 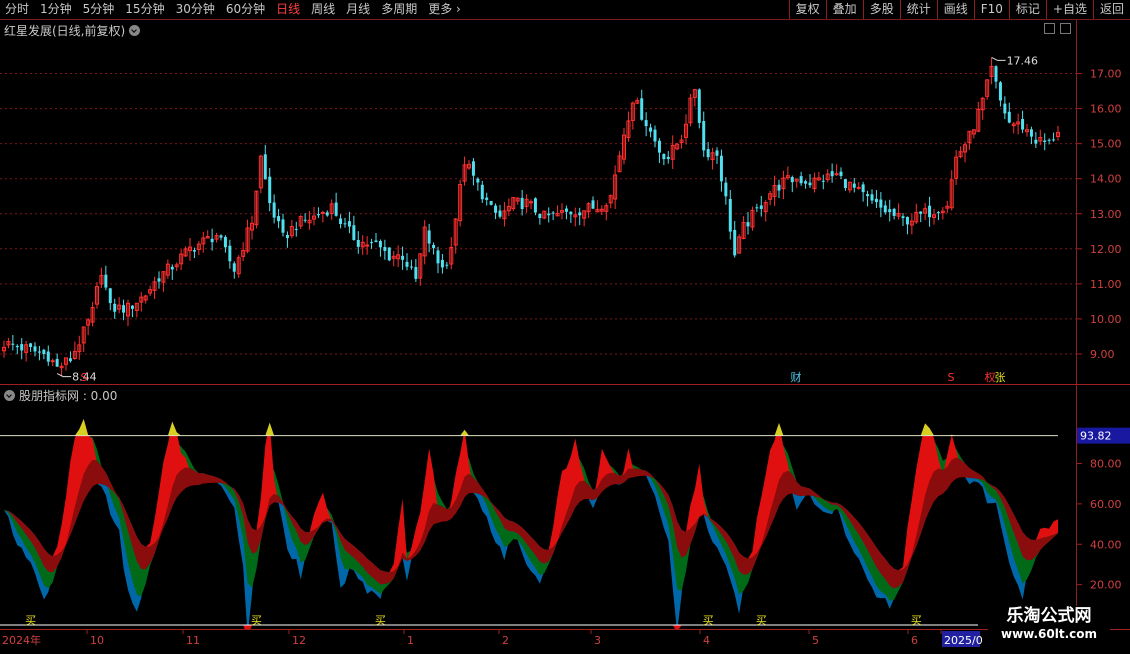 I want to click on period-tab-7: 周线, so click(x=323, y=9).